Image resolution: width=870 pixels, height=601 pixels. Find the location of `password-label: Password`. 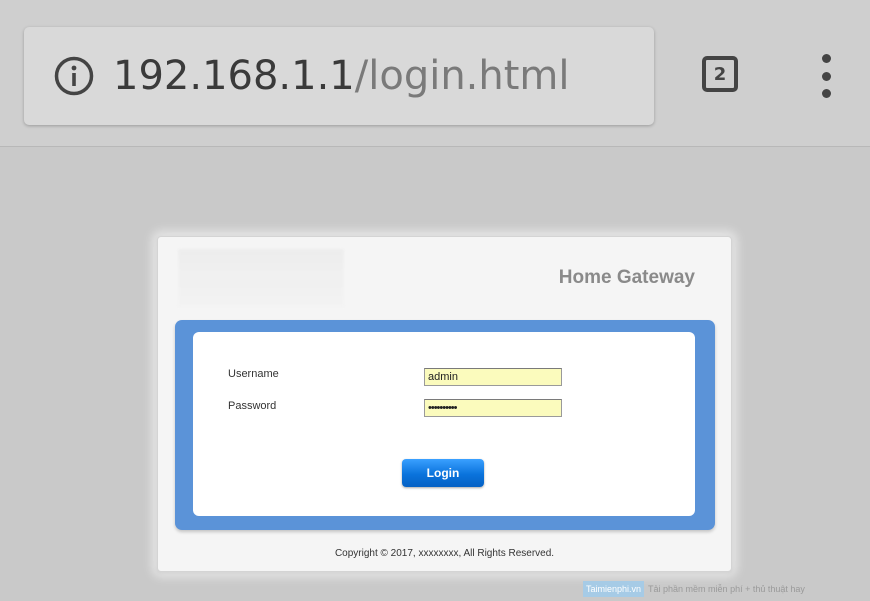

password-label: Password is located at coordinates (252, 406).